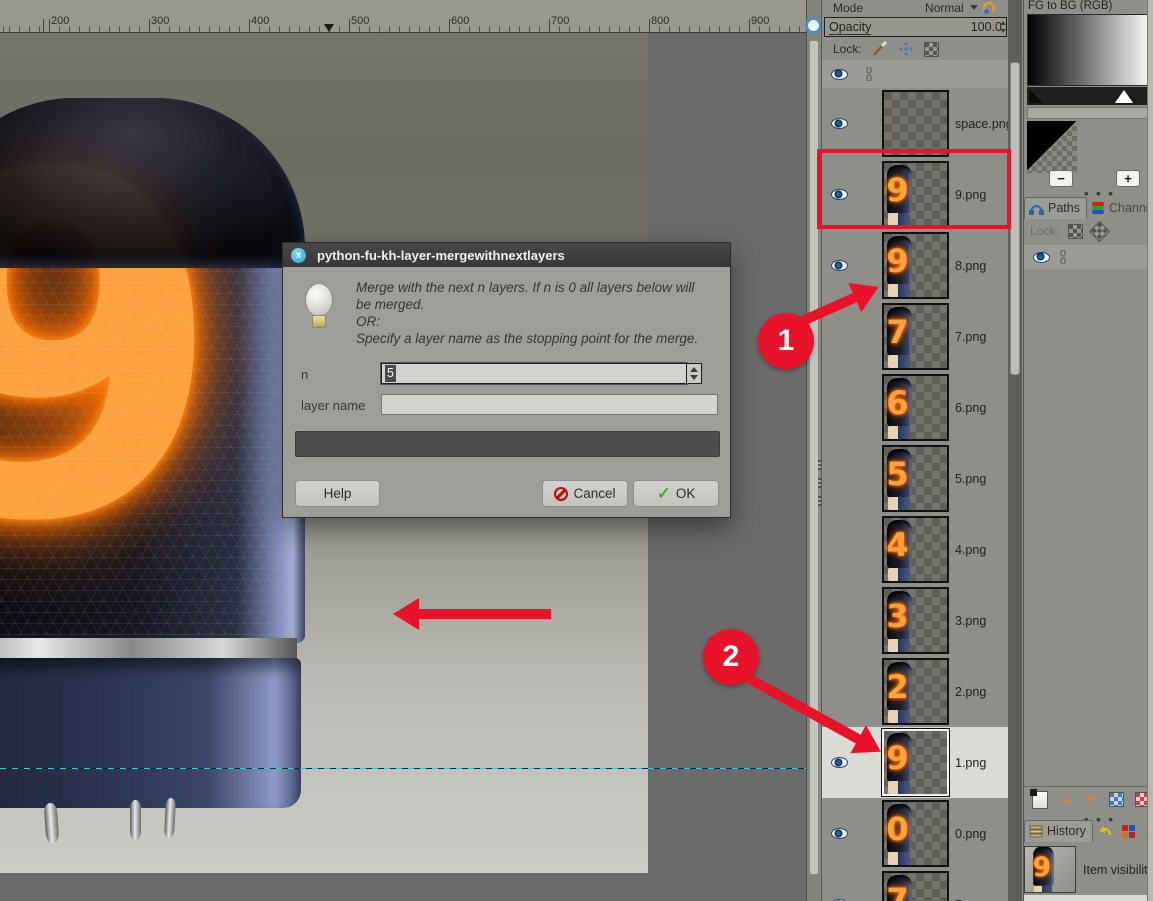 The width and height of the screenshot is (1153, 901). Describe the element at coordinates (944, 8) in the screenshot. I see `mode-value: Normal` at that location.